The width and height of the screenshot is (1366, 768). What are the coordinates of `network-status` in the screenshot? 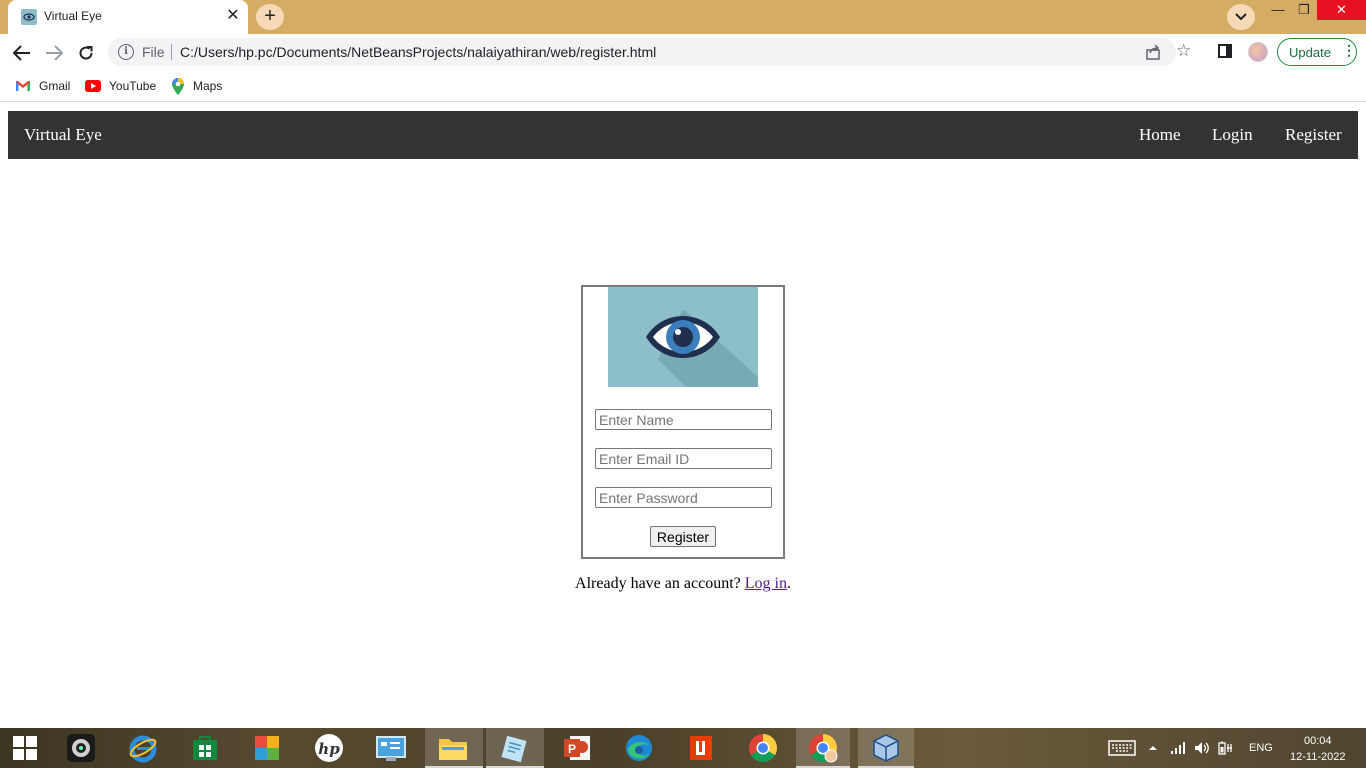 It's located at (1178, 748).